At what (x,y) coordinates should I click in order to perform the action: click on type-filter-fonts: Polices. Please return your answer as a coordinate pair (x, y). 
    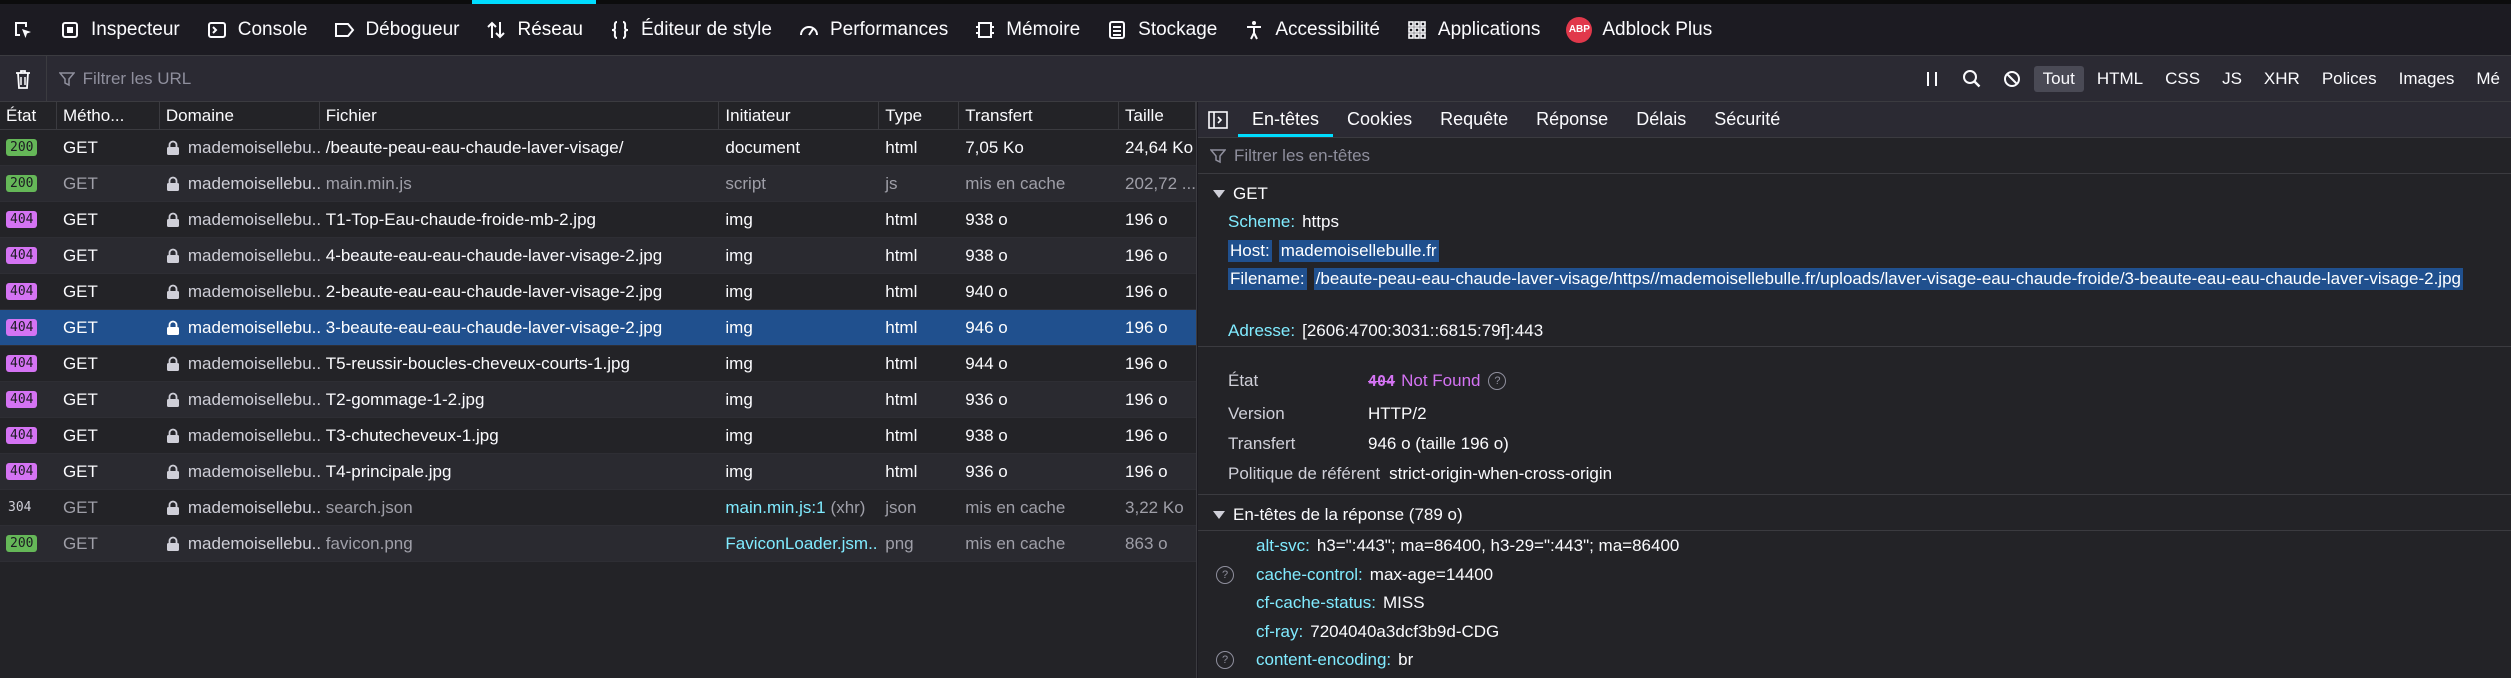
    Looking at the image, I should click on (2349, 79).